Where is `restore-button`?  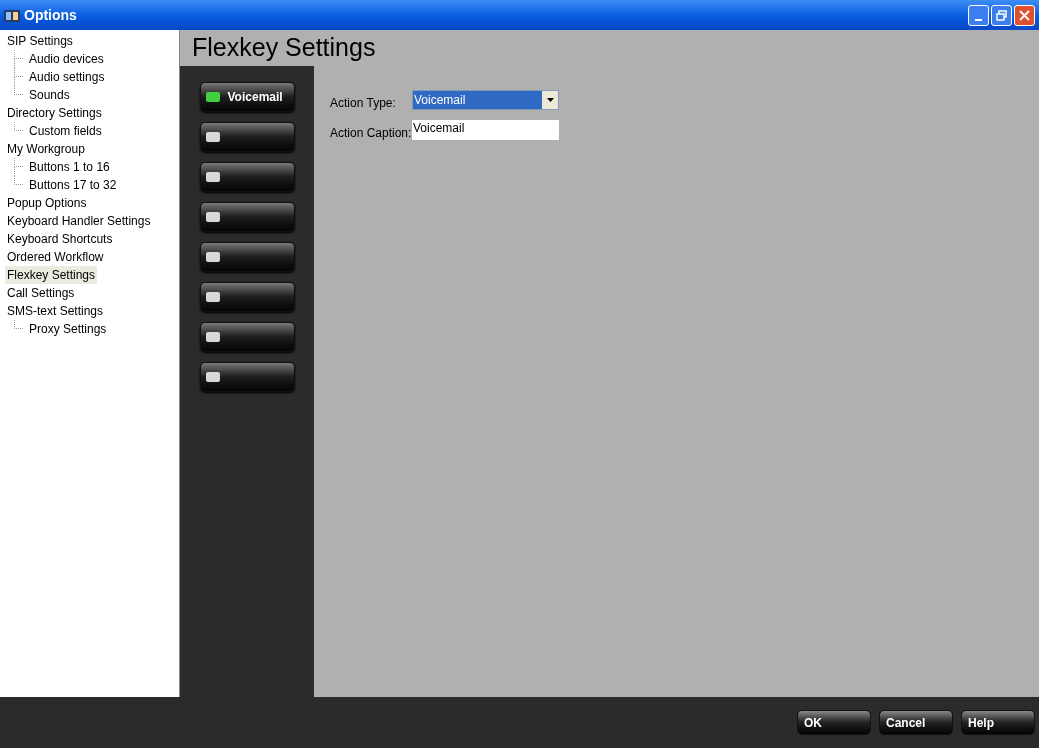
restore-button is located at coordinates (1001, 15).